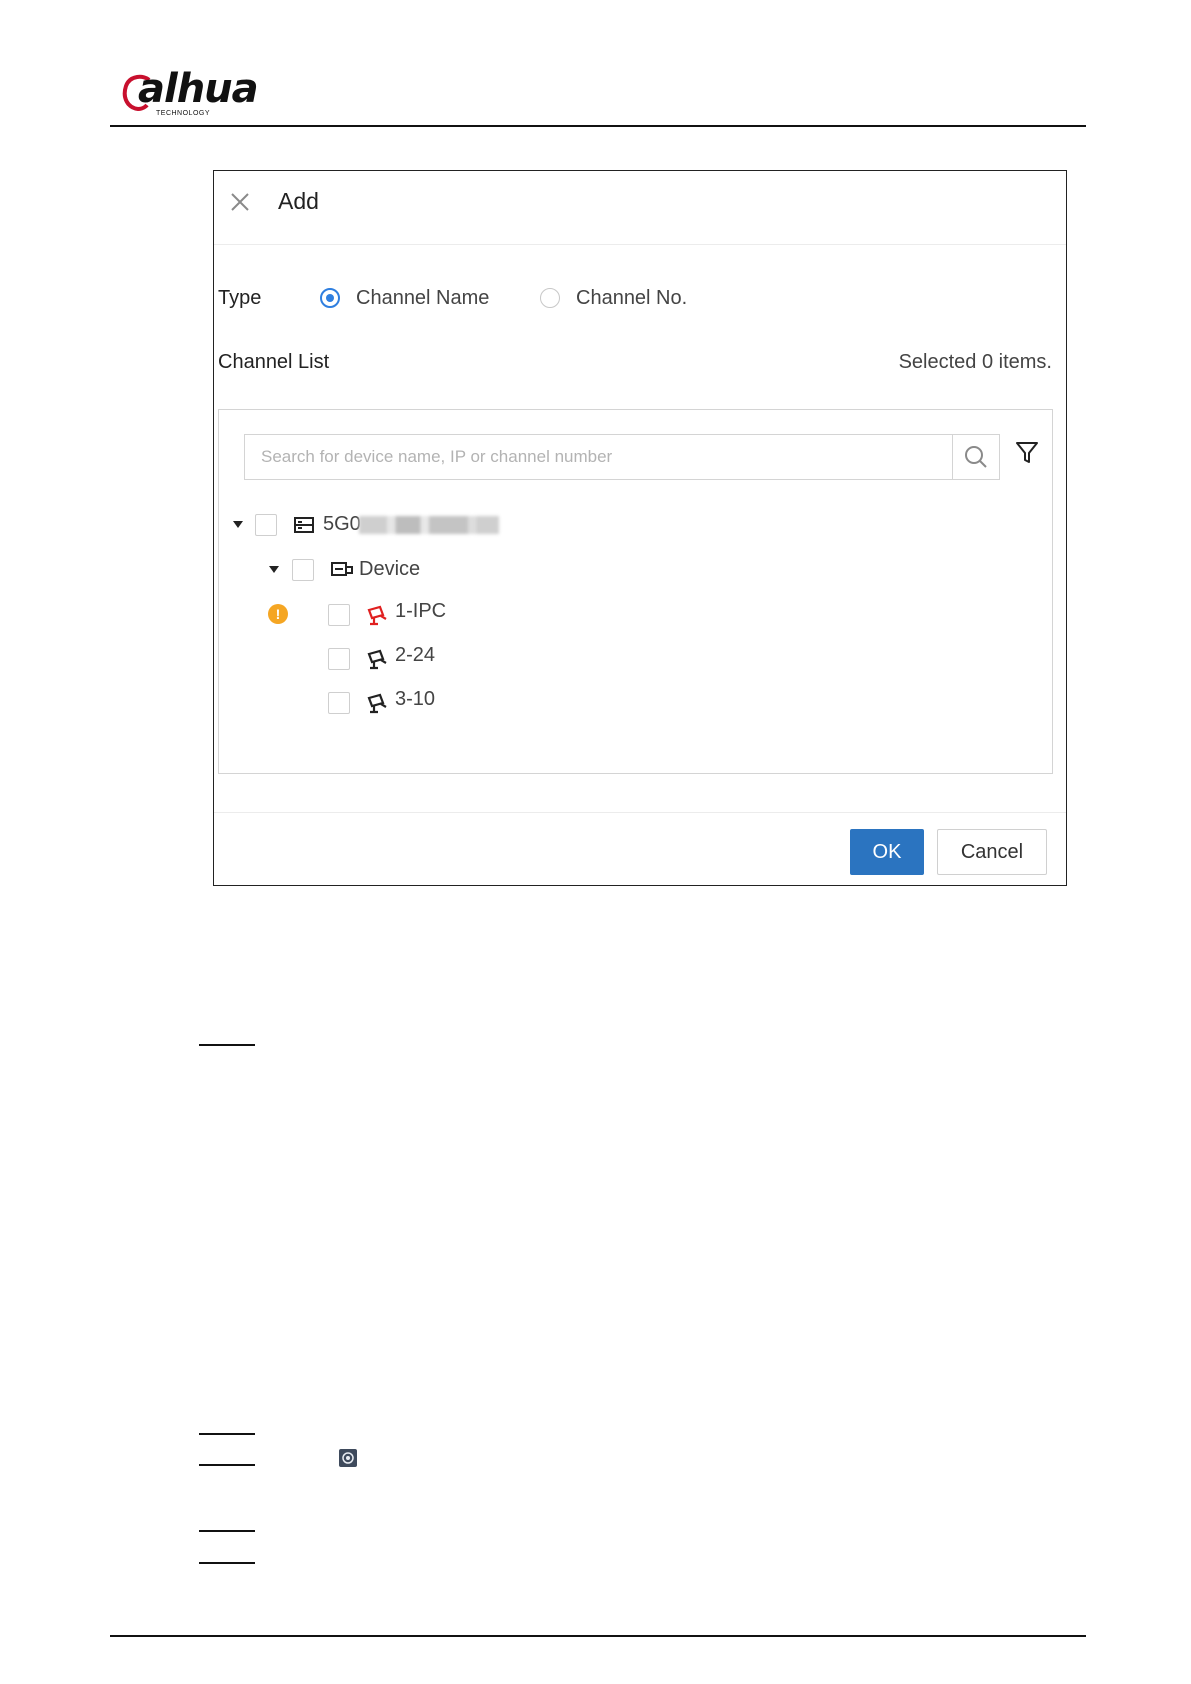 The width and height of the screenshot is (1191, 1684). Describe the element at coordinates (429, 525) in the screenshot. I see `redacted-name` at that location.